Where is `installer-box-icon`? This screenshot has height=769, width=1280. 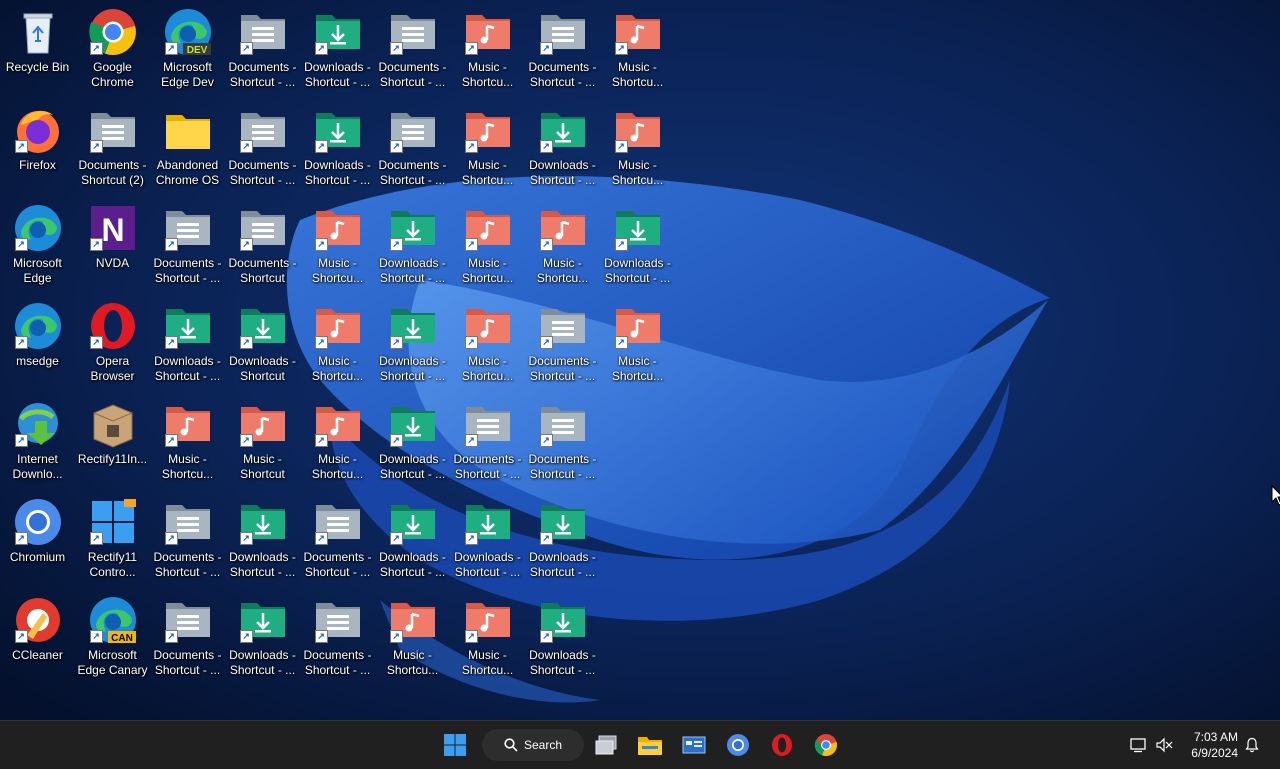 installer-box-icon is located at coordinates (113, 424).